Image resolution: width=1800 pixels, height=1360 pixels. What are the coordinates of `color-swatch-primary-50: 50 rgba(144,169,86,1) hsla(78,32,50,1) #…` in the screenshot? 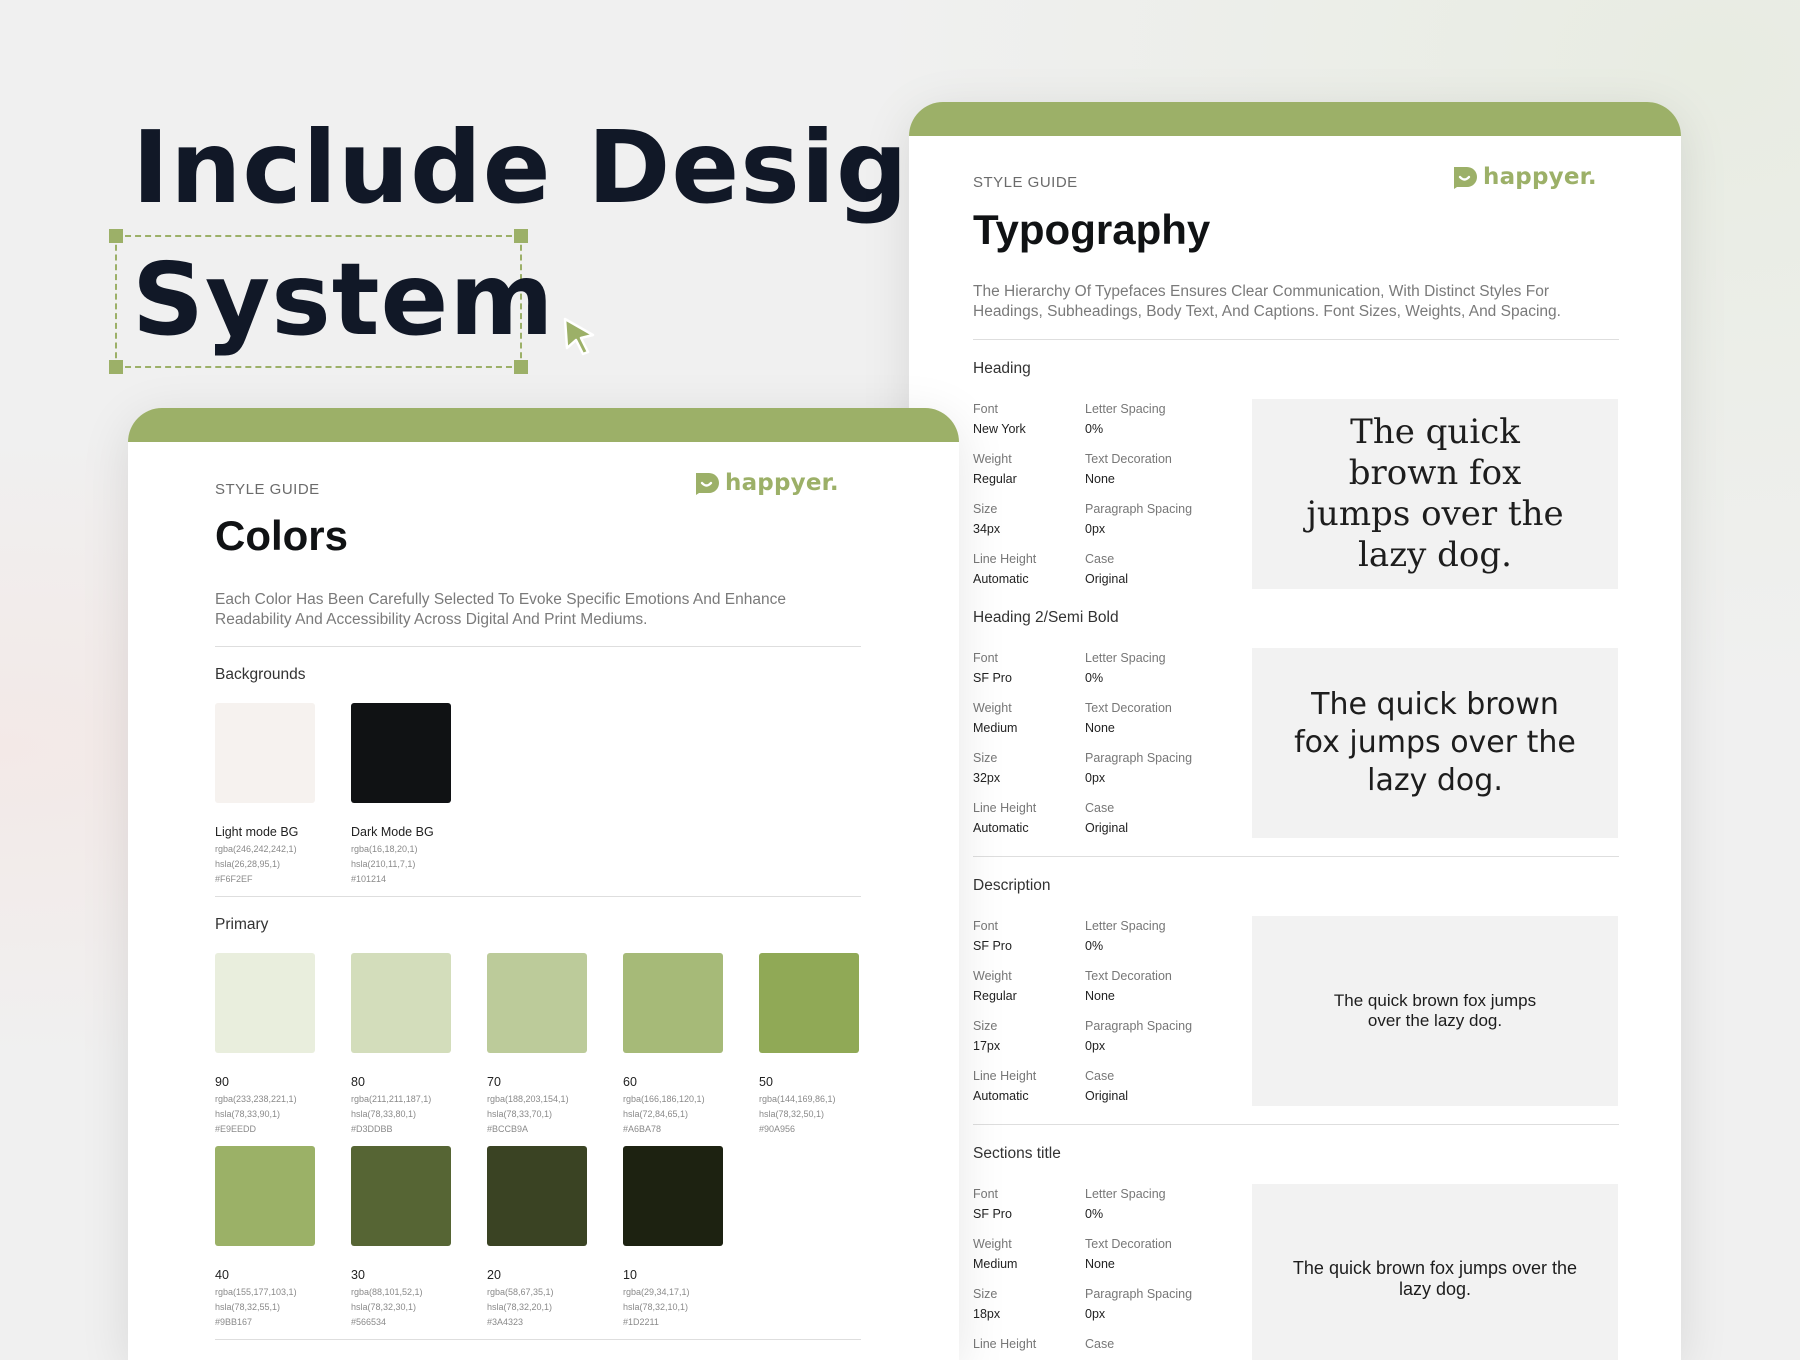 It's located at (809, 1043).